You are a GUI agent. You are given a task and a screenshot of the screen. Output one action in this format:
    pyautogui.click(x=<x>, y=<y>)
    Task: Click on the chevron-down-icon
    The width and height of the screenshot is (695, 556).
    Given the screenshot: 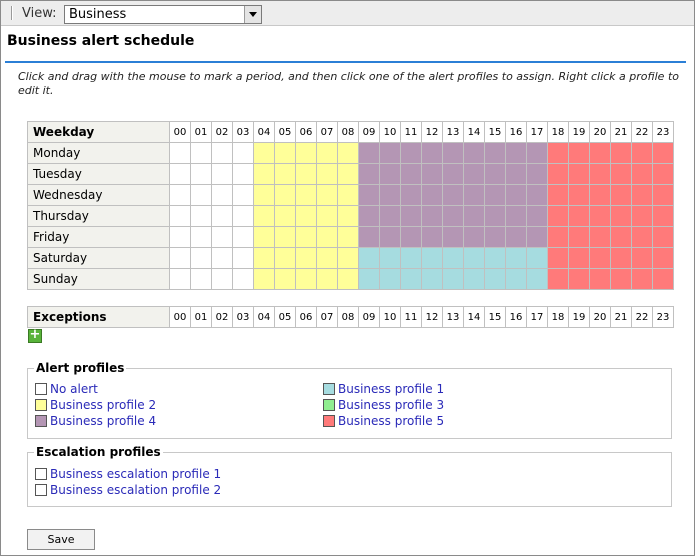 What is the action you would take?
    pyautogui.click(x=252, y=14)
    